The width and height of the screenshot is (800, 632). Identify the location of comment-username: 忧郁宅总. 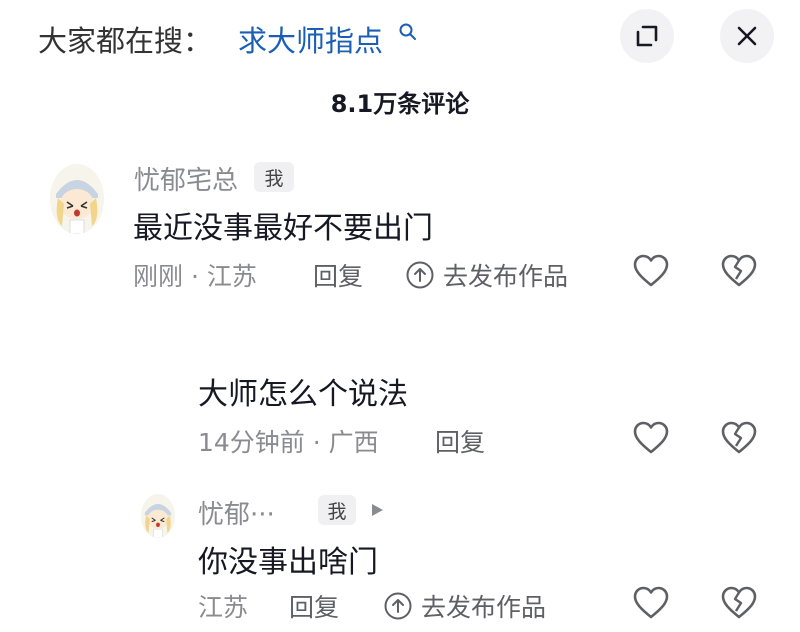
(186, 178).